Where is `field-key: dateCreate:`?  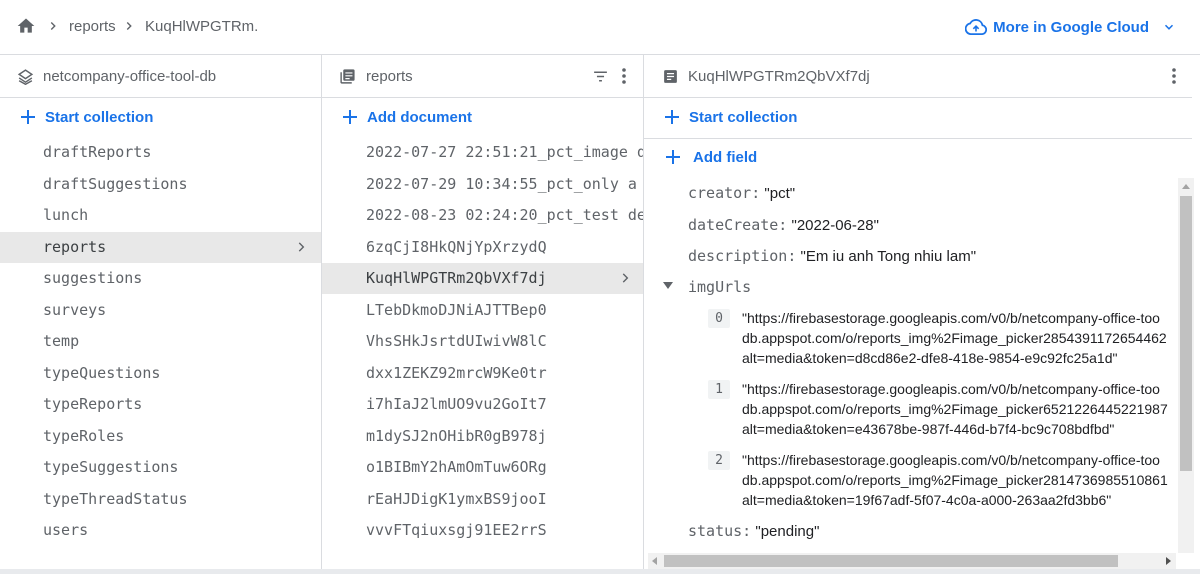
field-key: dateCreate: is located at coordinates (738, 225).